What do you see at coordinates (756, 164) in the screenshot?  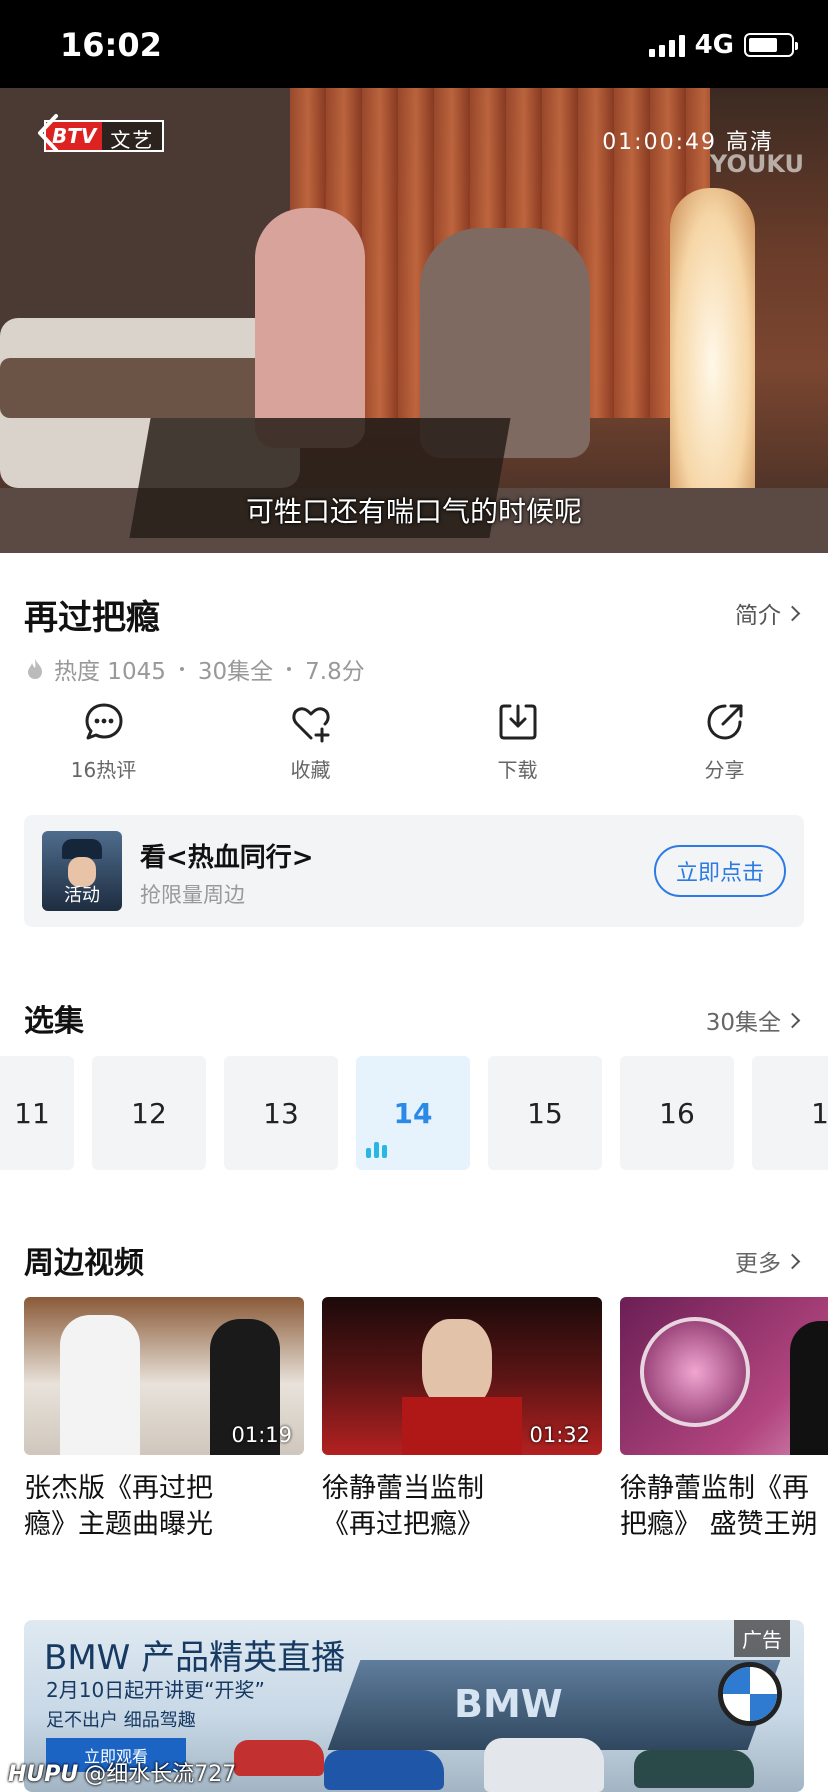 I see `youku-watermark: YOUKU` at bounding box center [756, 164].